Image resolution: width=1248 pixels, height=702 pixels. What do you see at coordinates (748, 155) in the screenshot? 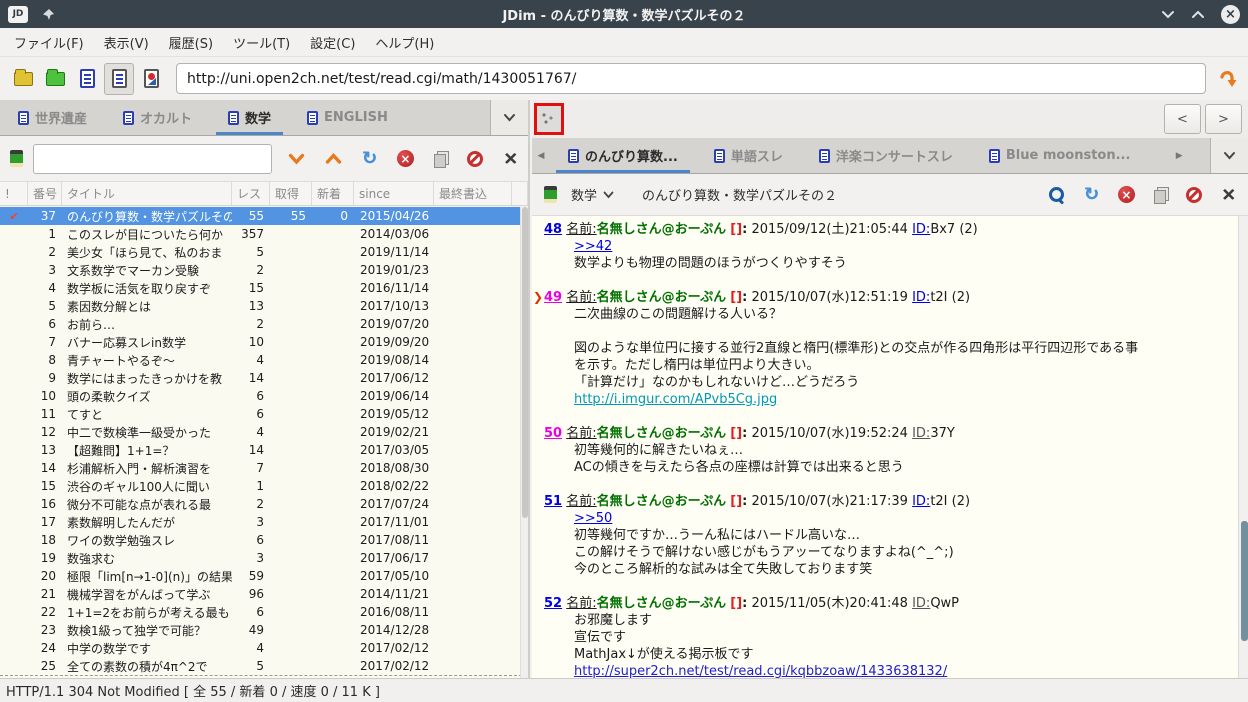
I see `thread-tab-tango: 単語スレ` at bounding box center [748, 155].